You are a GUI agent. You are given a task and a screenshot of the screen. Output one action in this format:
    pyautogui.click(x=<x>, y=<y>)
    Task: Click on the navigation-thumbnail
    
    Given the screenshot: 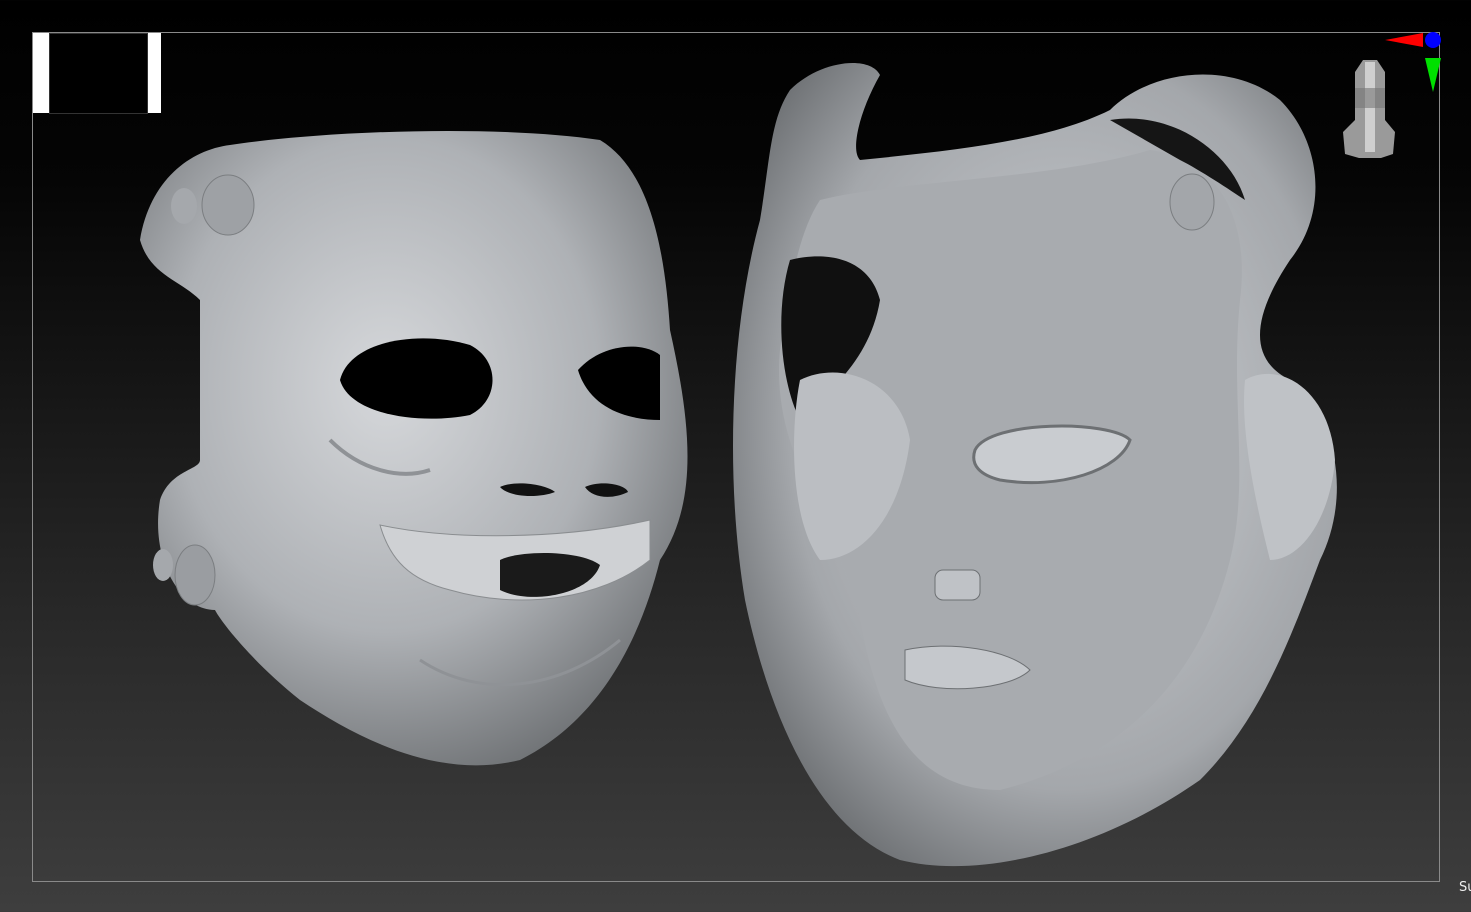 What is the action you would take?
    pyautogui.click(x=97, y=73)
    